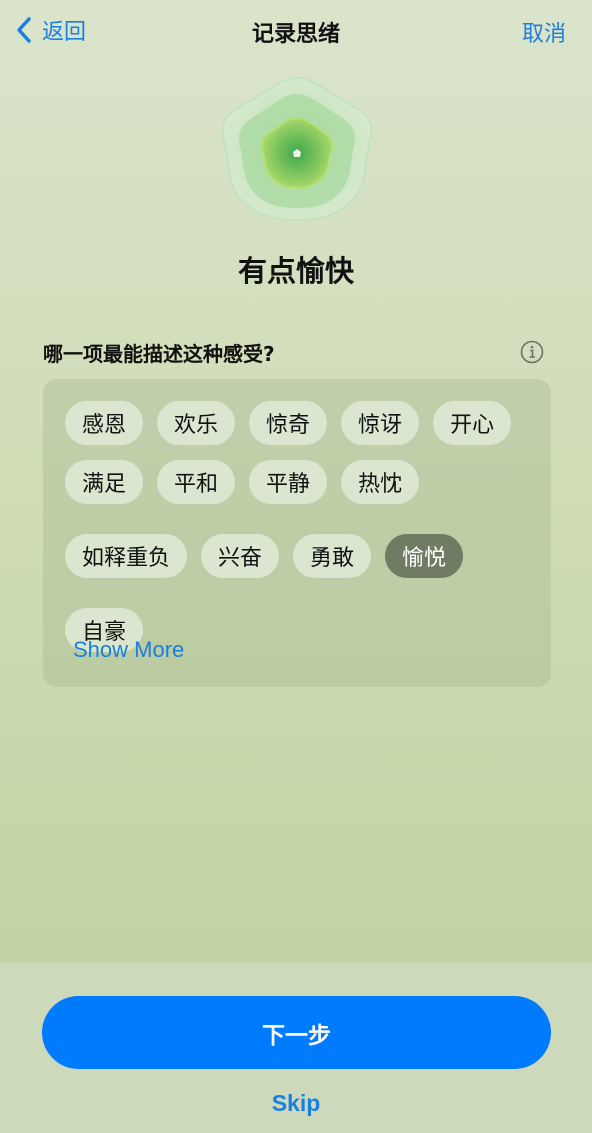 The width and height of the screenshot is (592, 1133). Describe the element at coordinates (296, 1103) in the screenshot. I see `skip-button: Skip` at that location.